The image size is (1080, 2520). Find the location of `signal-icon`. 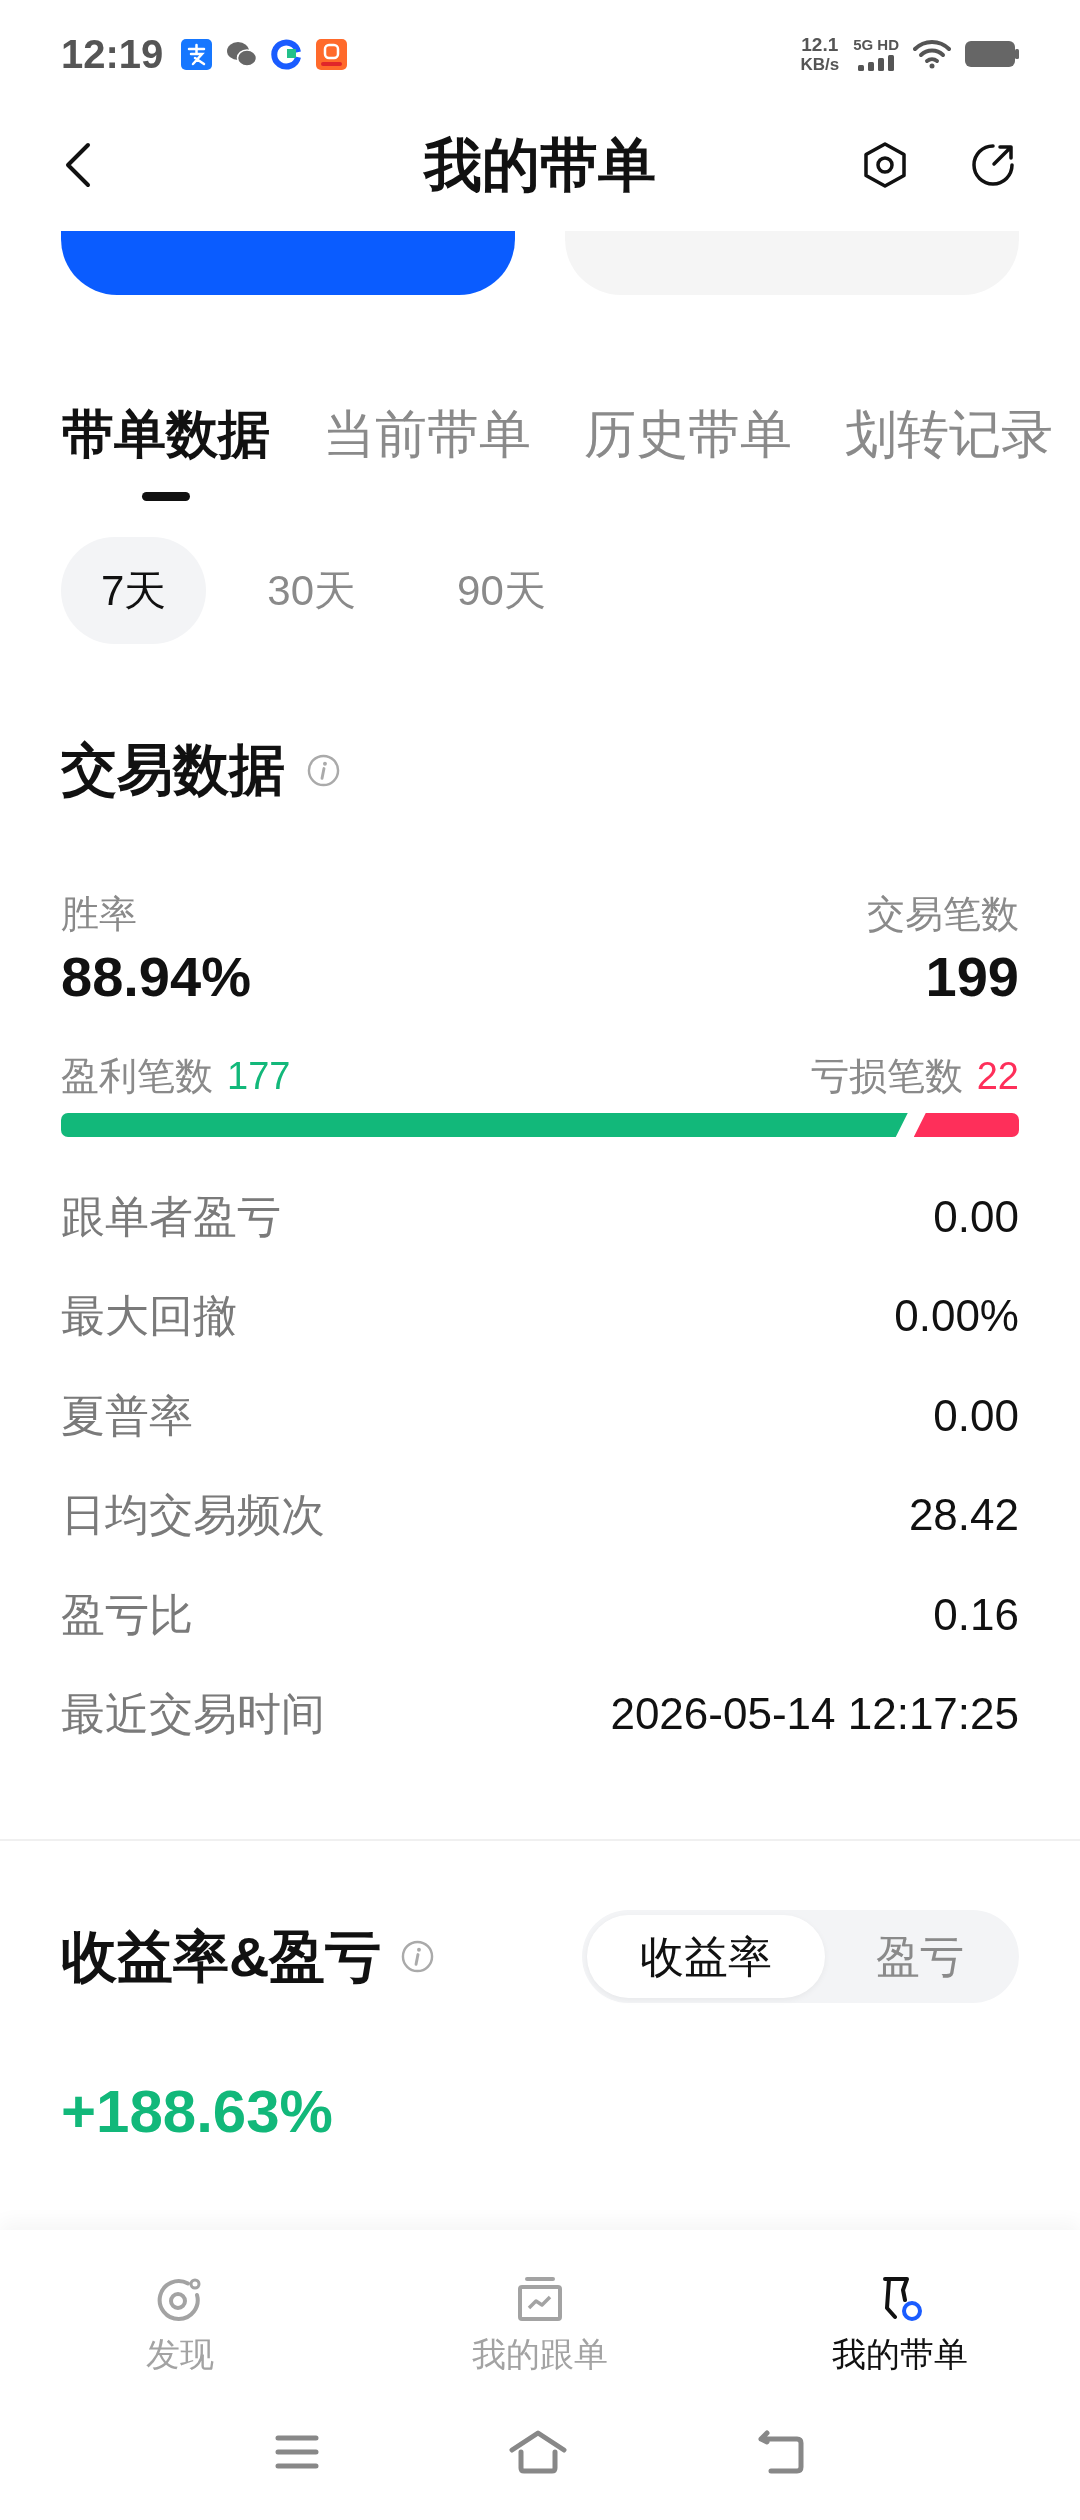

signal-icon is located at coordinates (876, 63).